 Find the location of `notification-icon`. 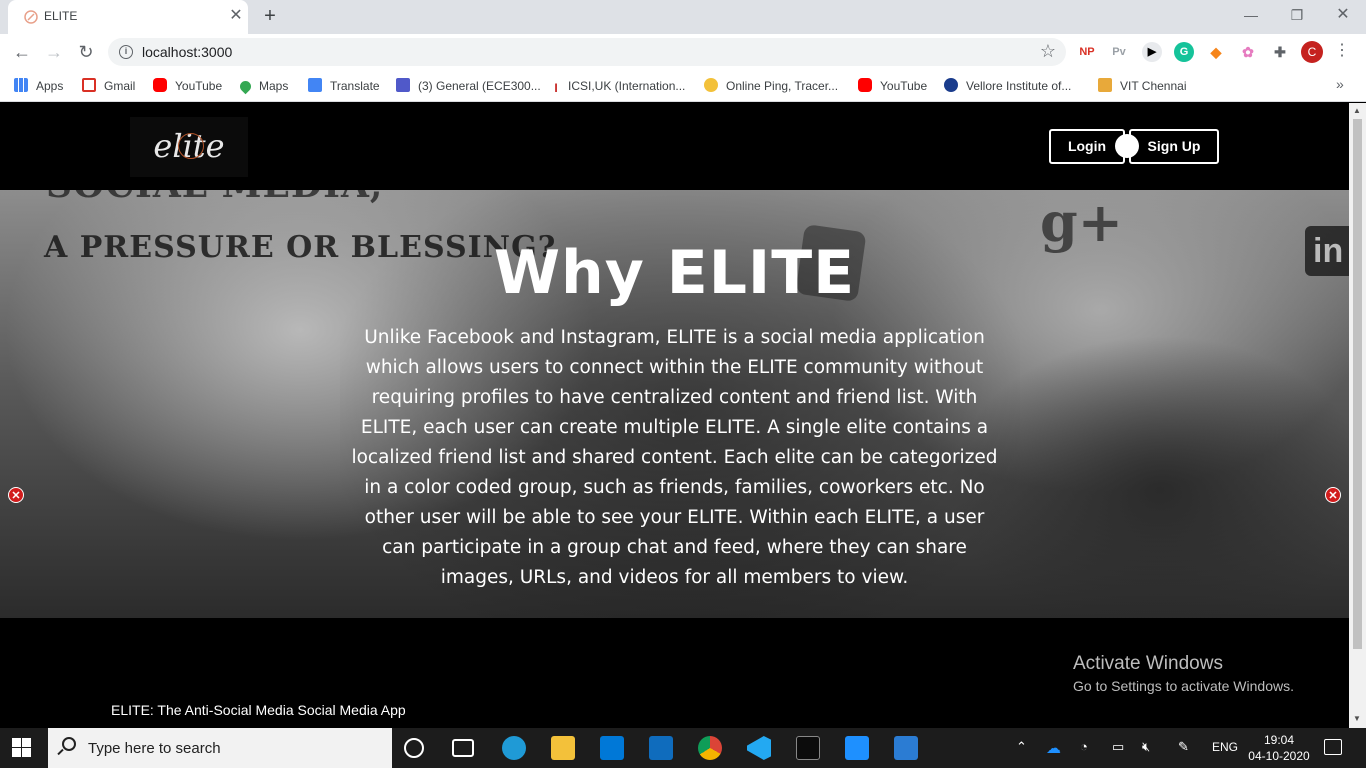

notification-icon is located at coordinates (1333, 747).